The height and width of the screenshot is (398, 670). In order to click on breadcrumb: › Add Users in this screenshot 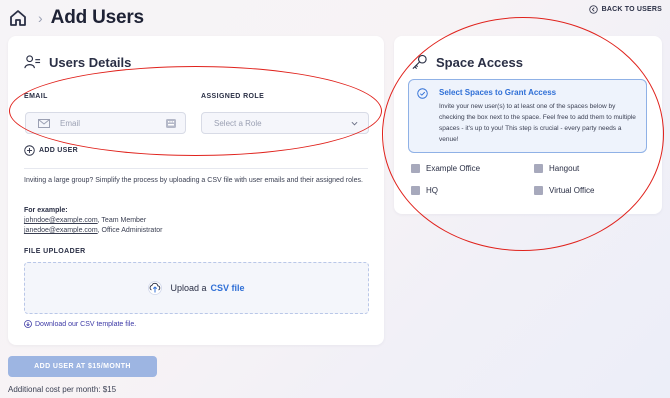, I will do `click(76, 18)`.